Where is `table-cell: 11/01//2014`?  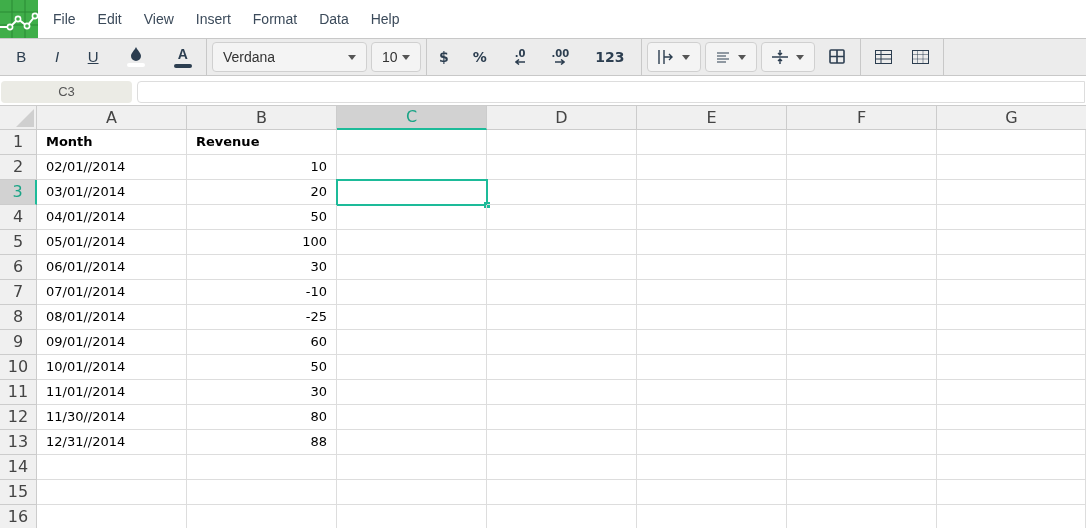 table-cell: 11/01//2014 is located at coordinates (112, 392).